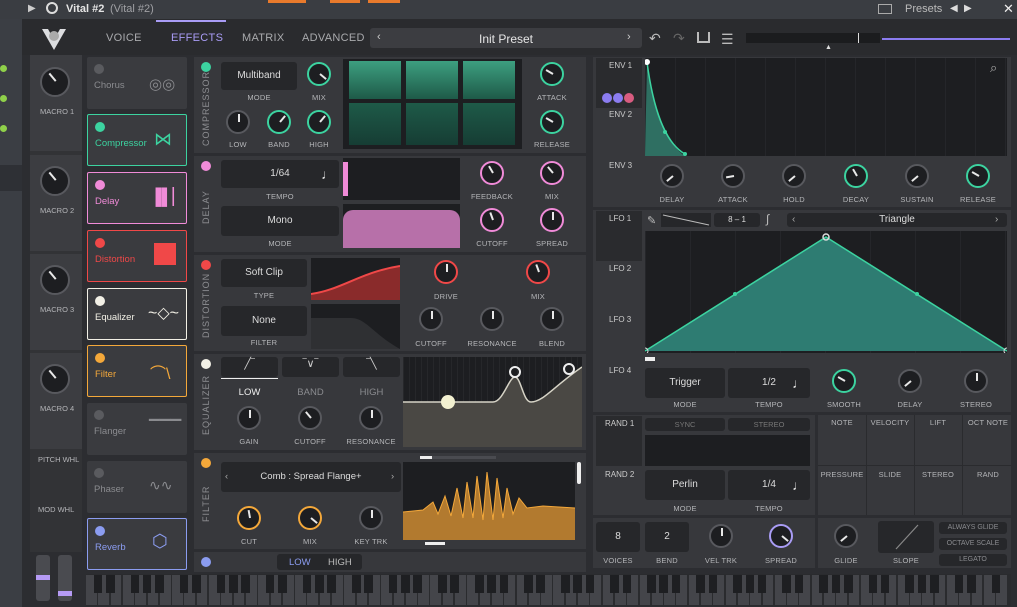  I want to click on curve-icon: ∫, so click(767, 219).